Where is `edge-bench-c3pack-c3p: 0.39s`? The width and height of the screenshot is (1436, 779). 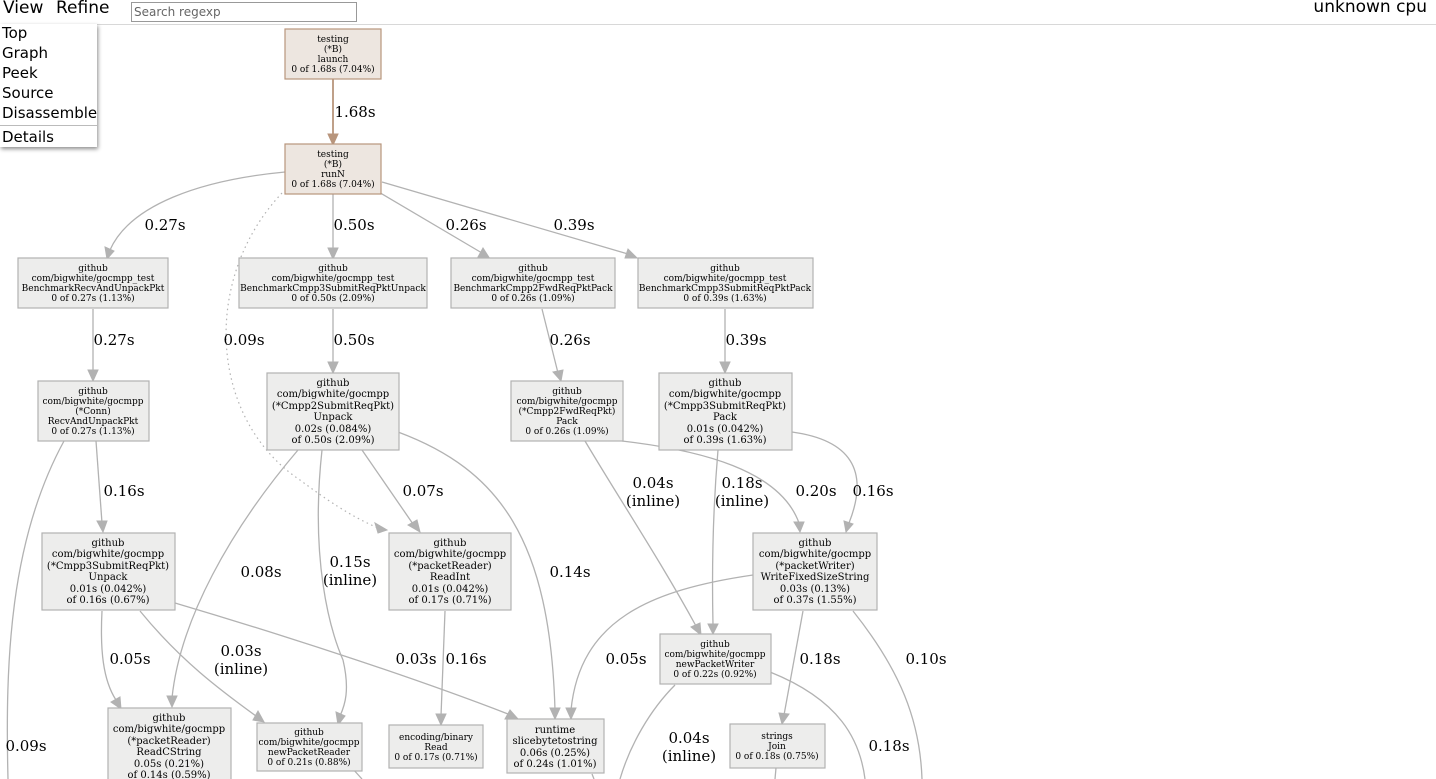 edge-bench-c3pack-c3p: 0.39s is located at coordinates (743, 342).